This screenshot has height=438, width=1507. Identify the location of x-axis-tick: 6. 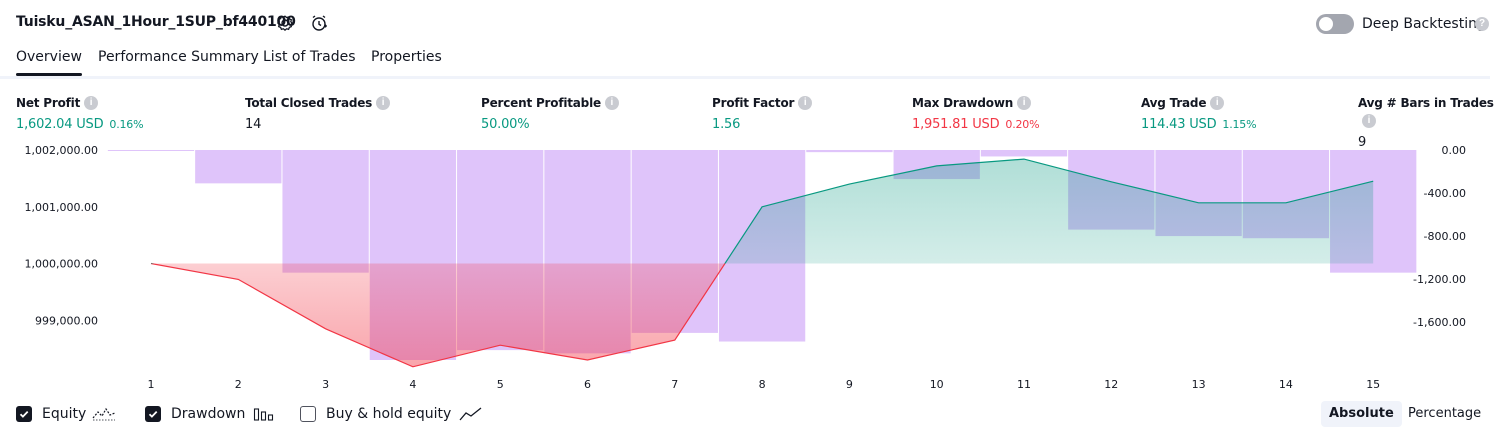
(587, 384).